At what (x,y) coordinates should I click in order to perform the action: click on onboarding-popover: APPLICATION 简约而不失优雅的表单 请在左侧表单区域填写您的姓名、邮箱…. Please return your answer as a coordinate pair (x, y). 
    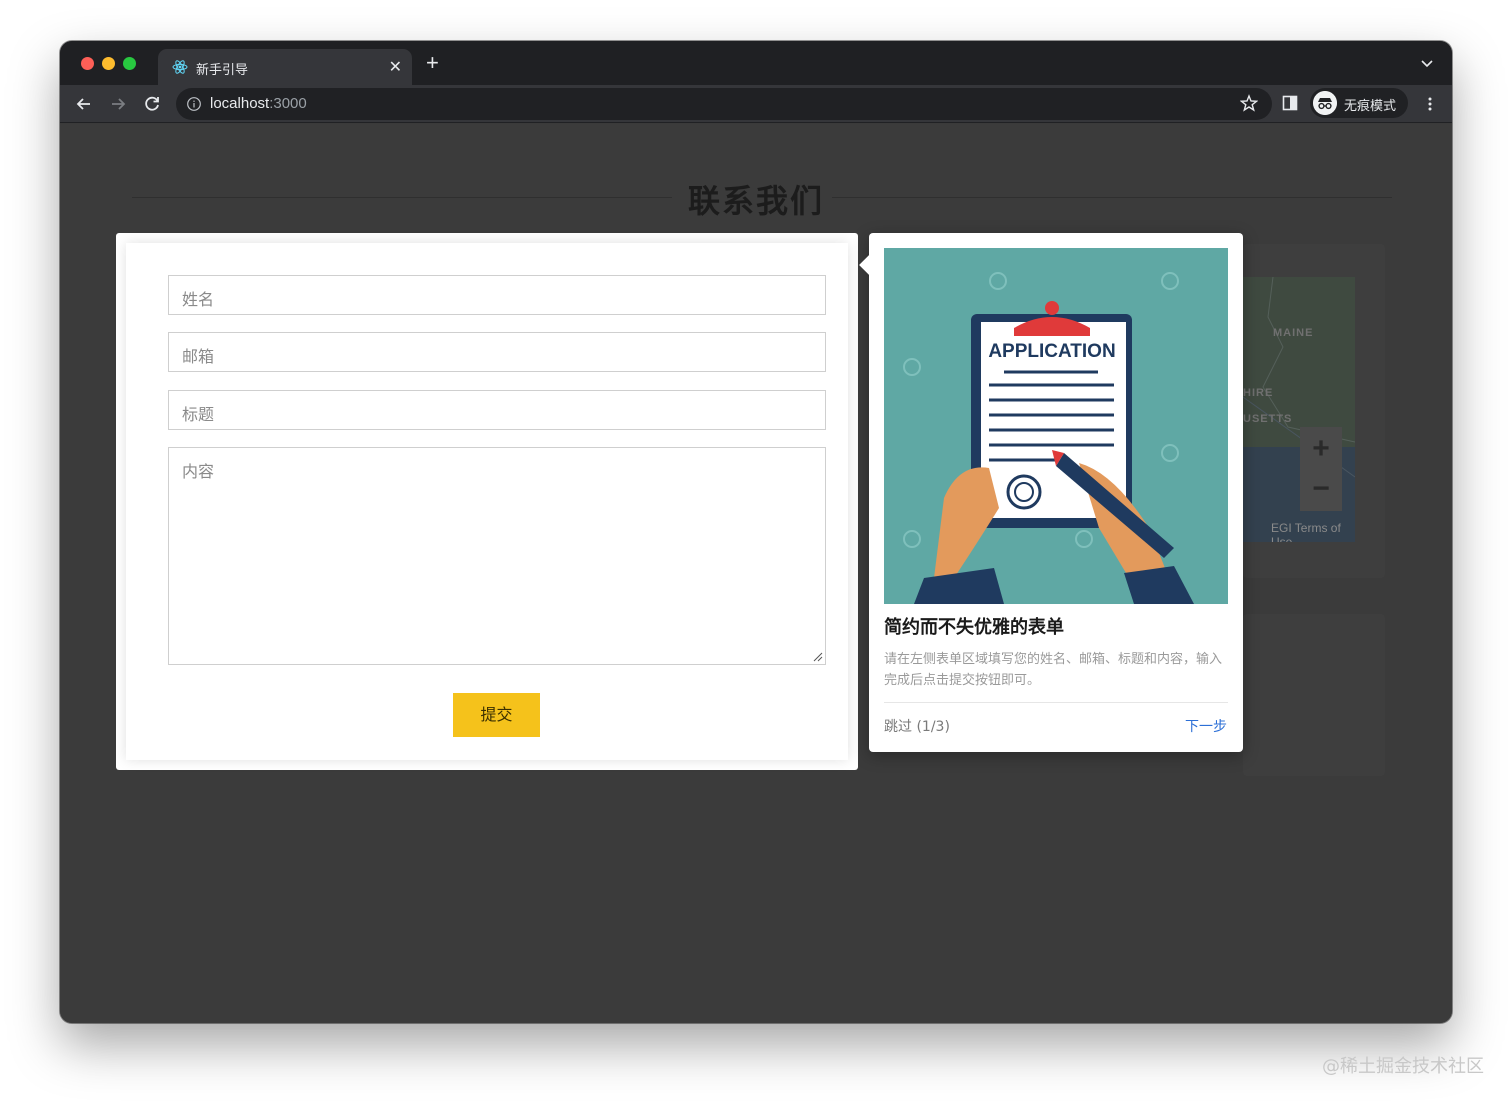
    Looking at the image, I should click on (1051, 492).